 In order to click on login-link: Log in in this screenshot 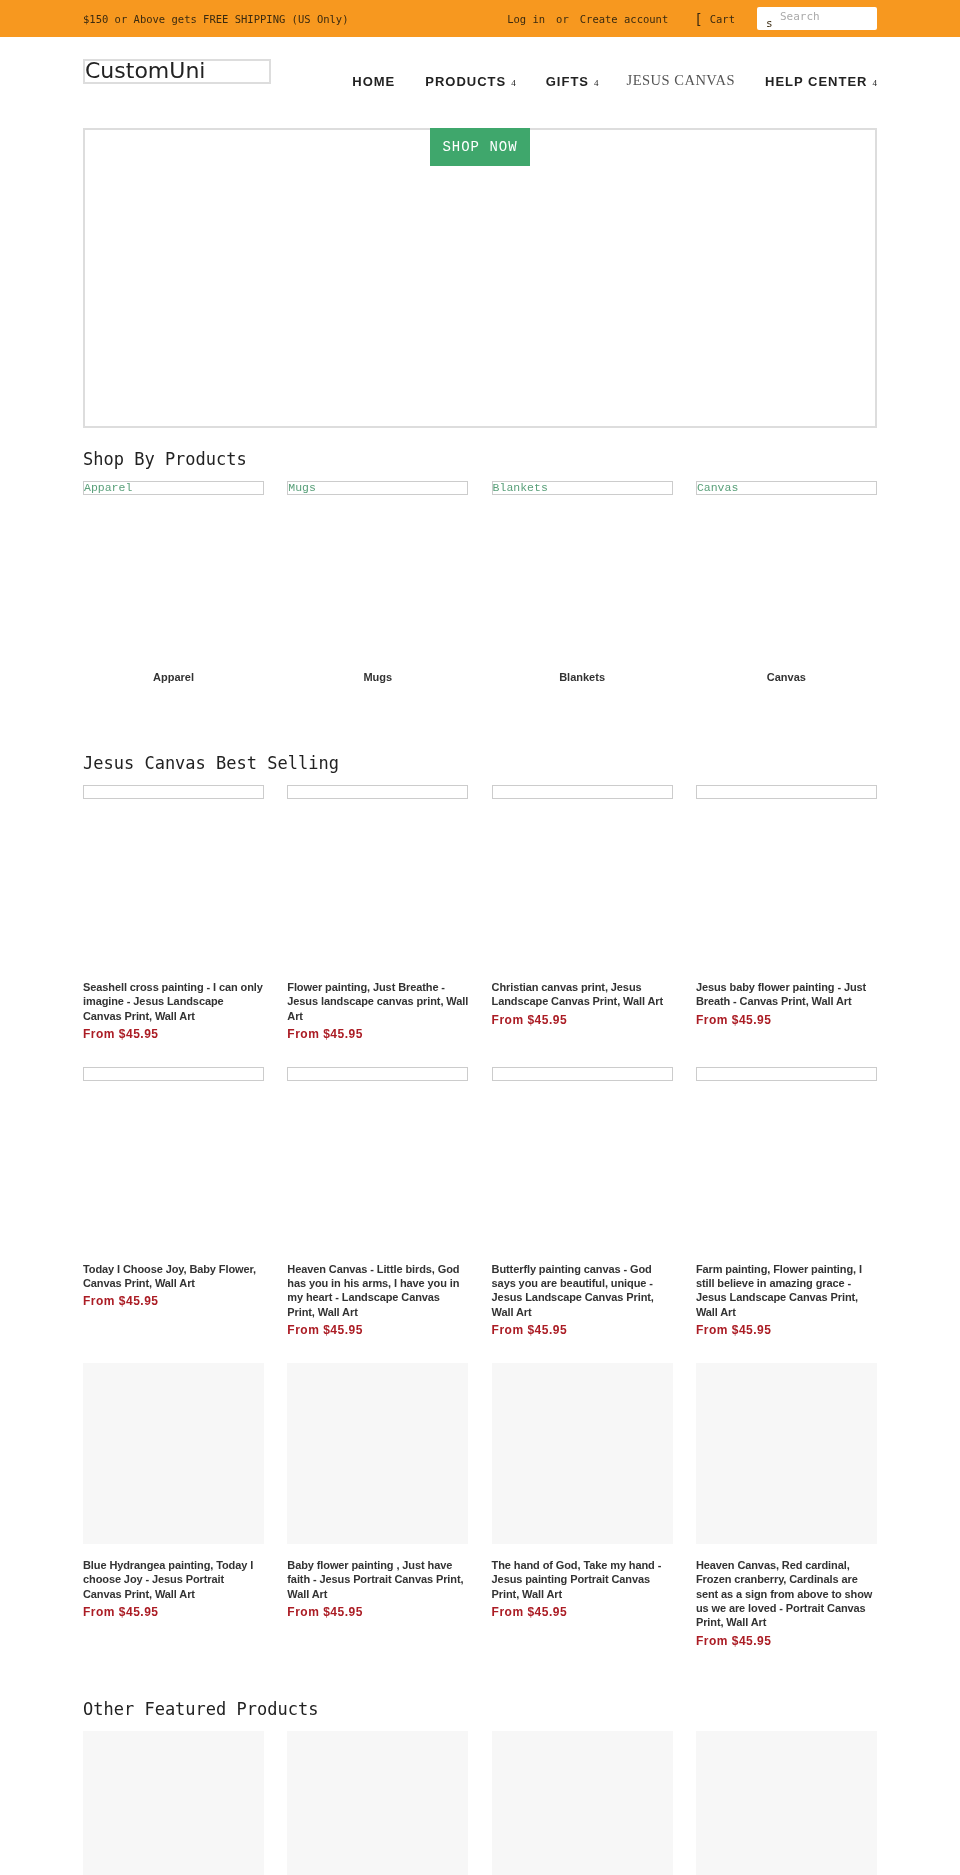, I will do `click(526, 18)`.